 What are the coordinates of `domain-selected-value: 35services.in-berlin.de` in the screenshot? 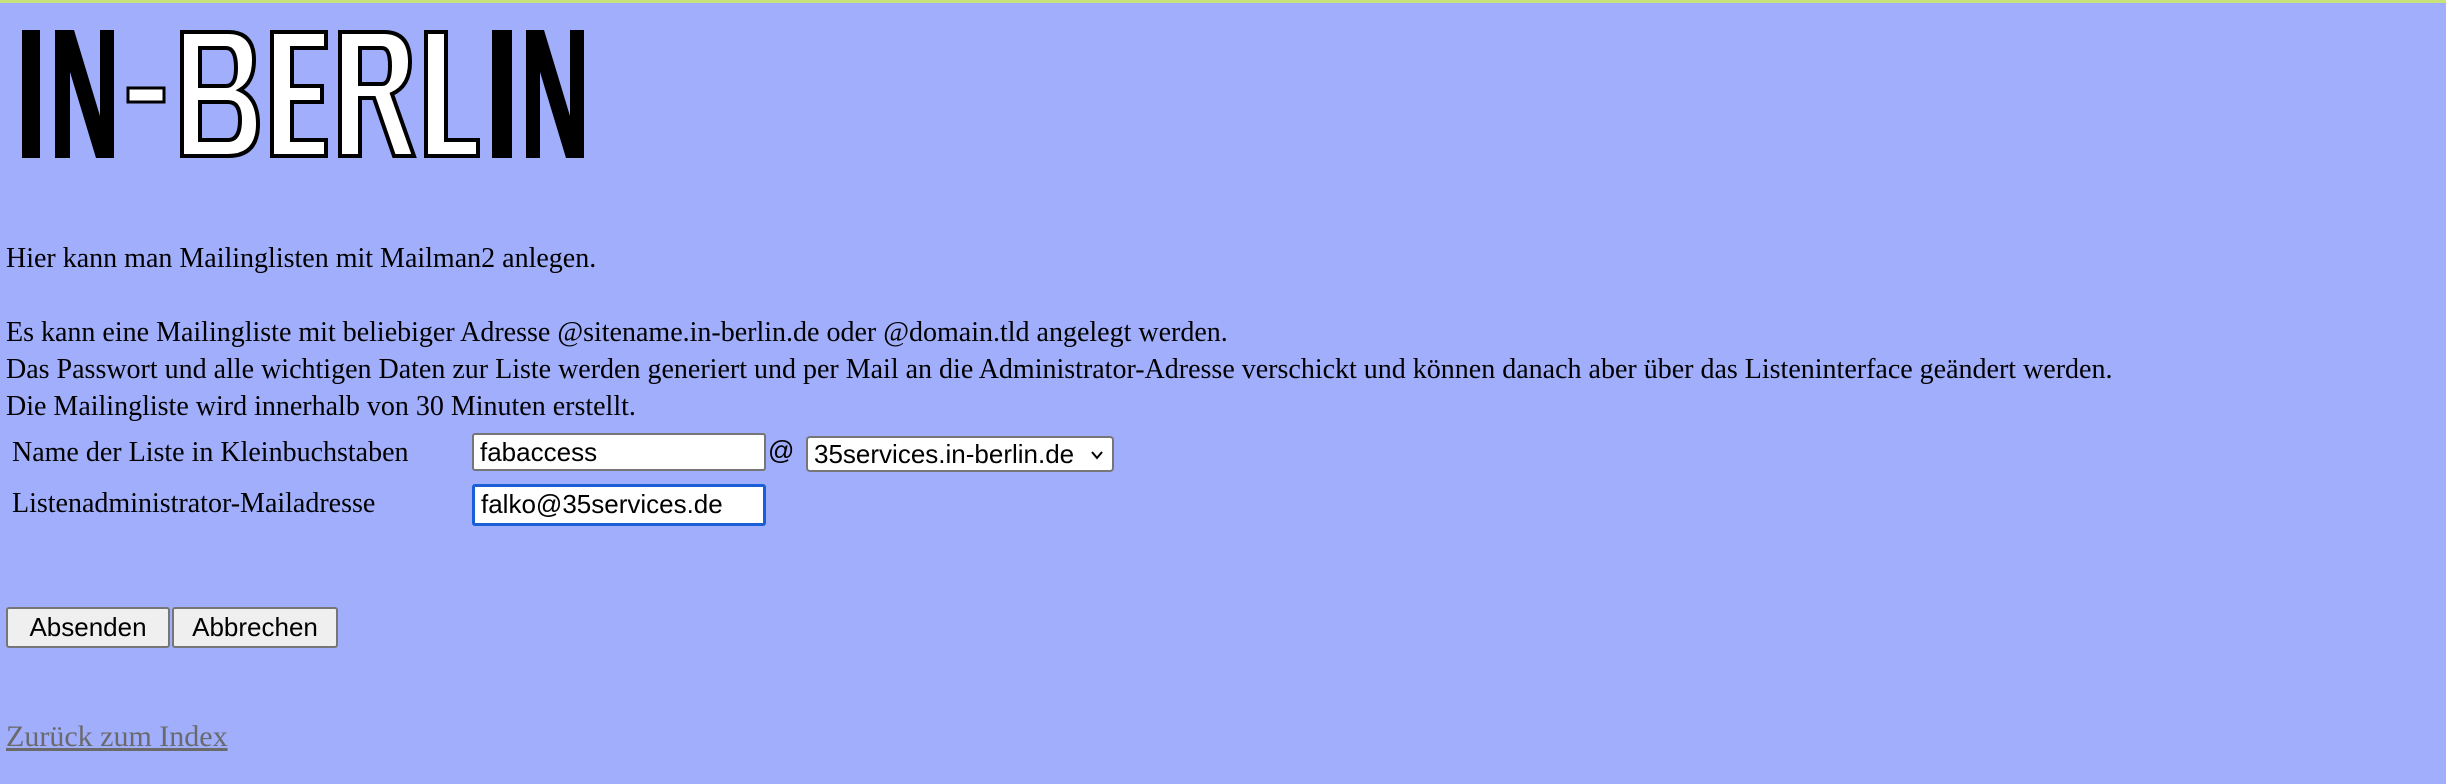 It's located at (944, 454).